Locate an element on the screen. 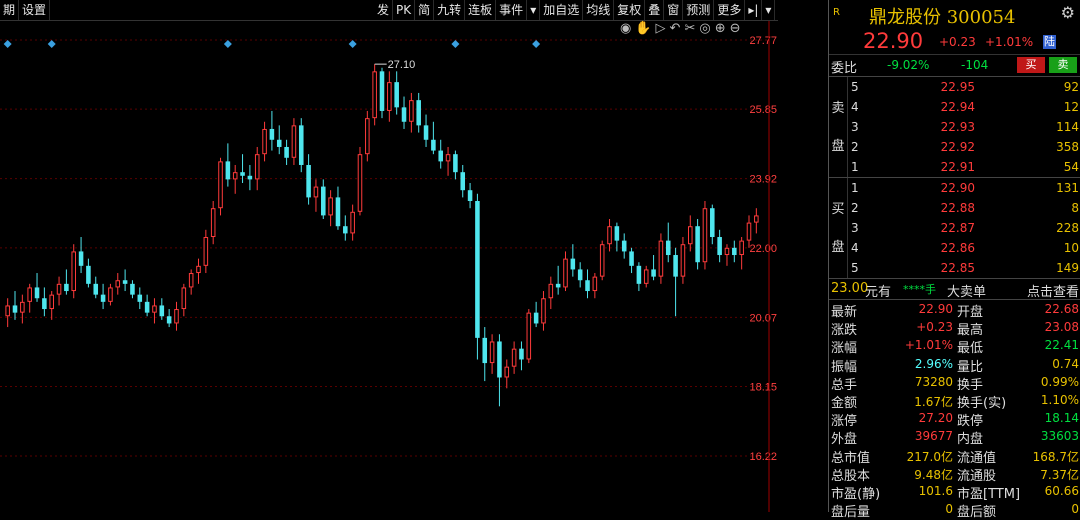  stock-header: R 鼎龙股份 300054 ⚙ is located at coordinates (954, 14).